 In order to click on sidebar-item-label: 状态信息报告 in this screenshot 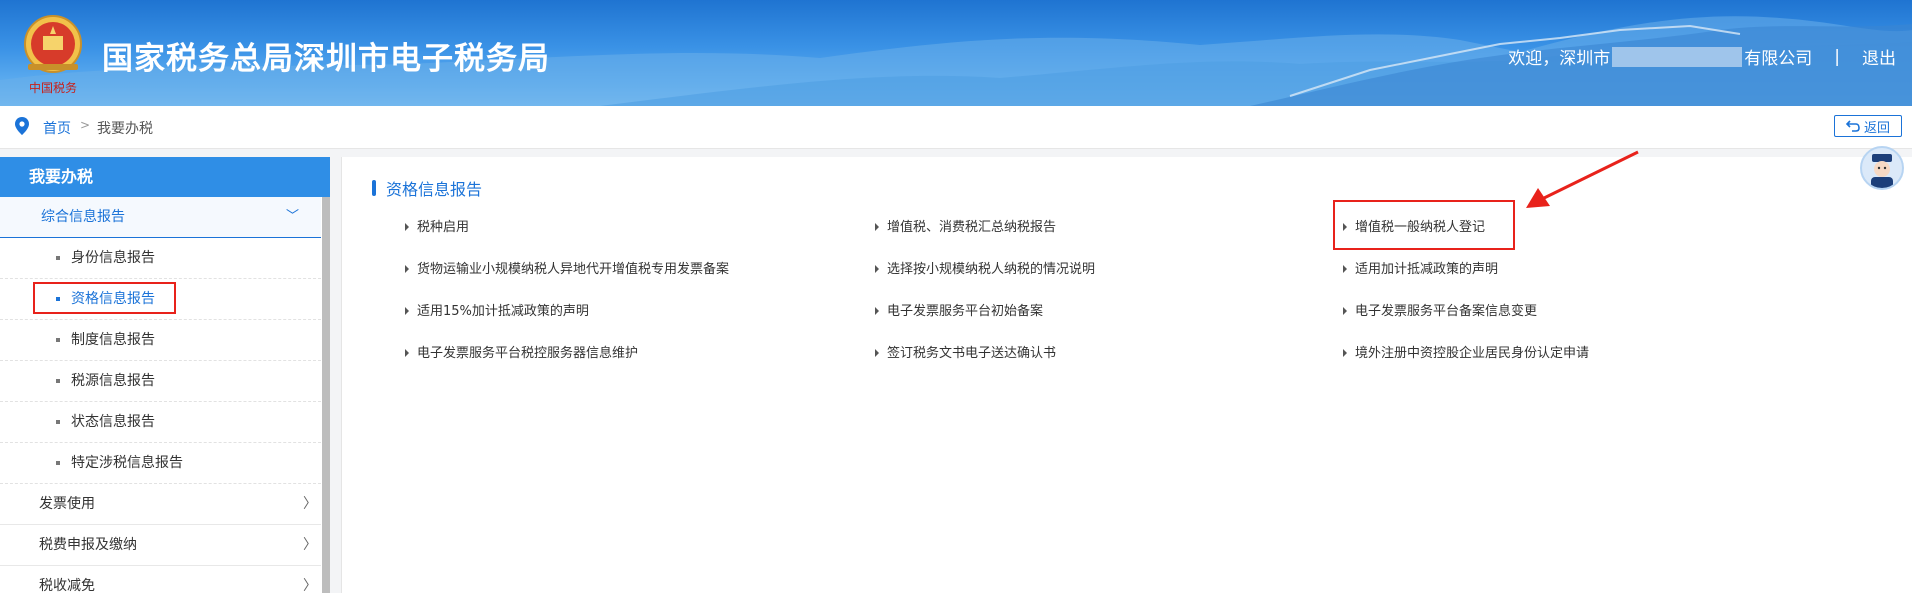, I will do `click(113, 422)`.